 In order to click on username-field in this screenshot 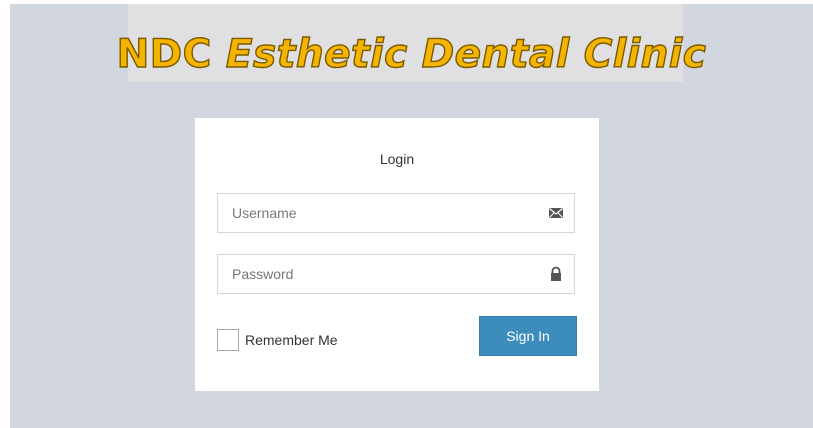, I will do `click(396, 213)`.